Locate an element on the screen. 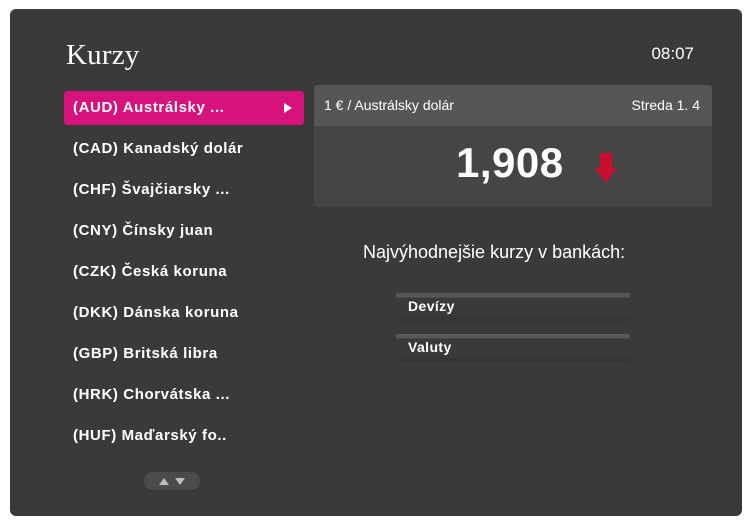  currency-item-cad: (CAD) Kanadský dolár is located at coordinates (184, 149).